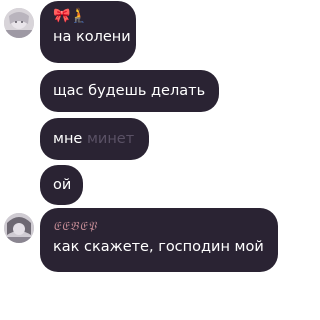  I want to click on message-text: щас будешь делать, so click(129, 91).